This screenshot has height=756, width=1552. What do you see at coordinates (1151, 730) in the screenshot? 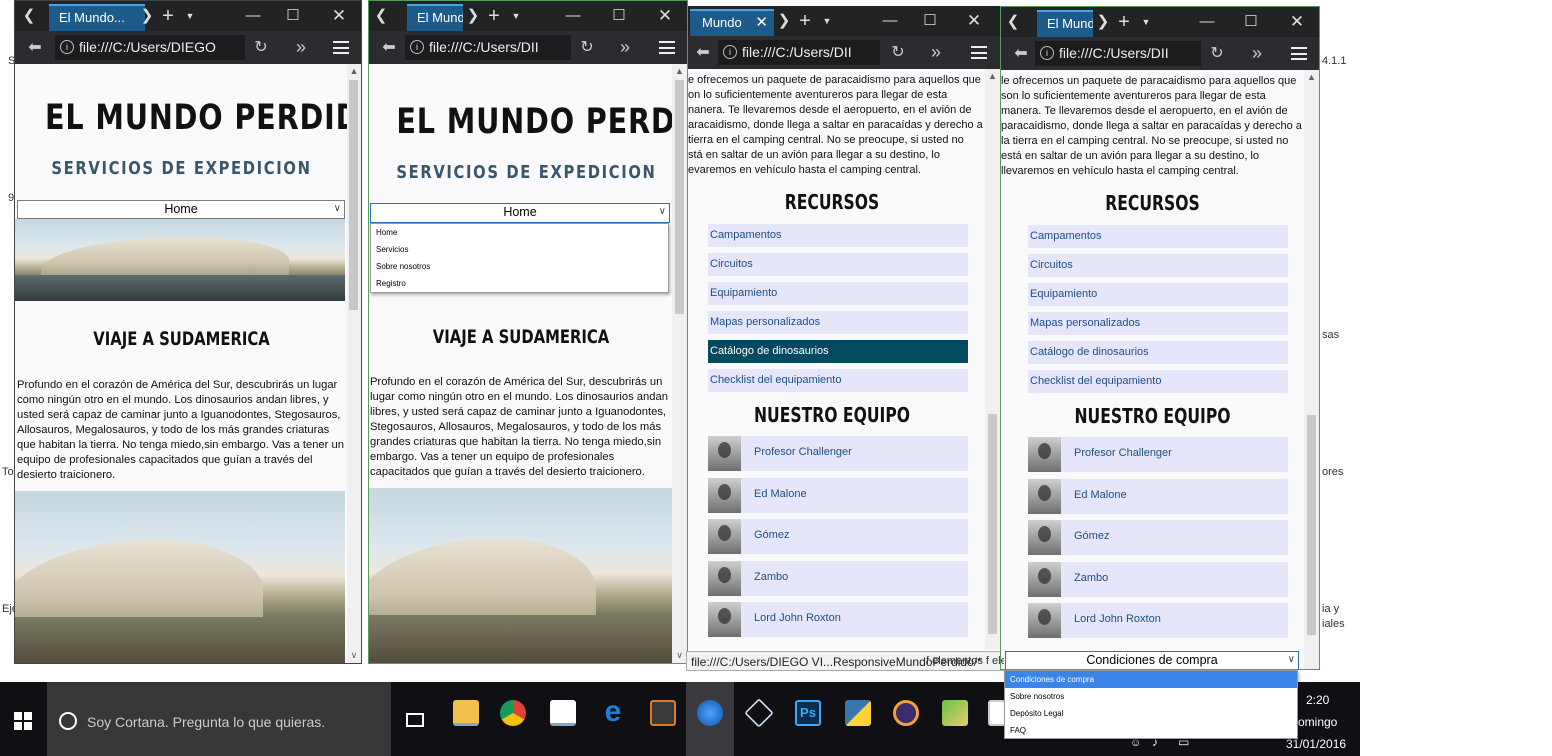
I see `footer-option-faq: FAQ` at bounding box center [1151, 730].